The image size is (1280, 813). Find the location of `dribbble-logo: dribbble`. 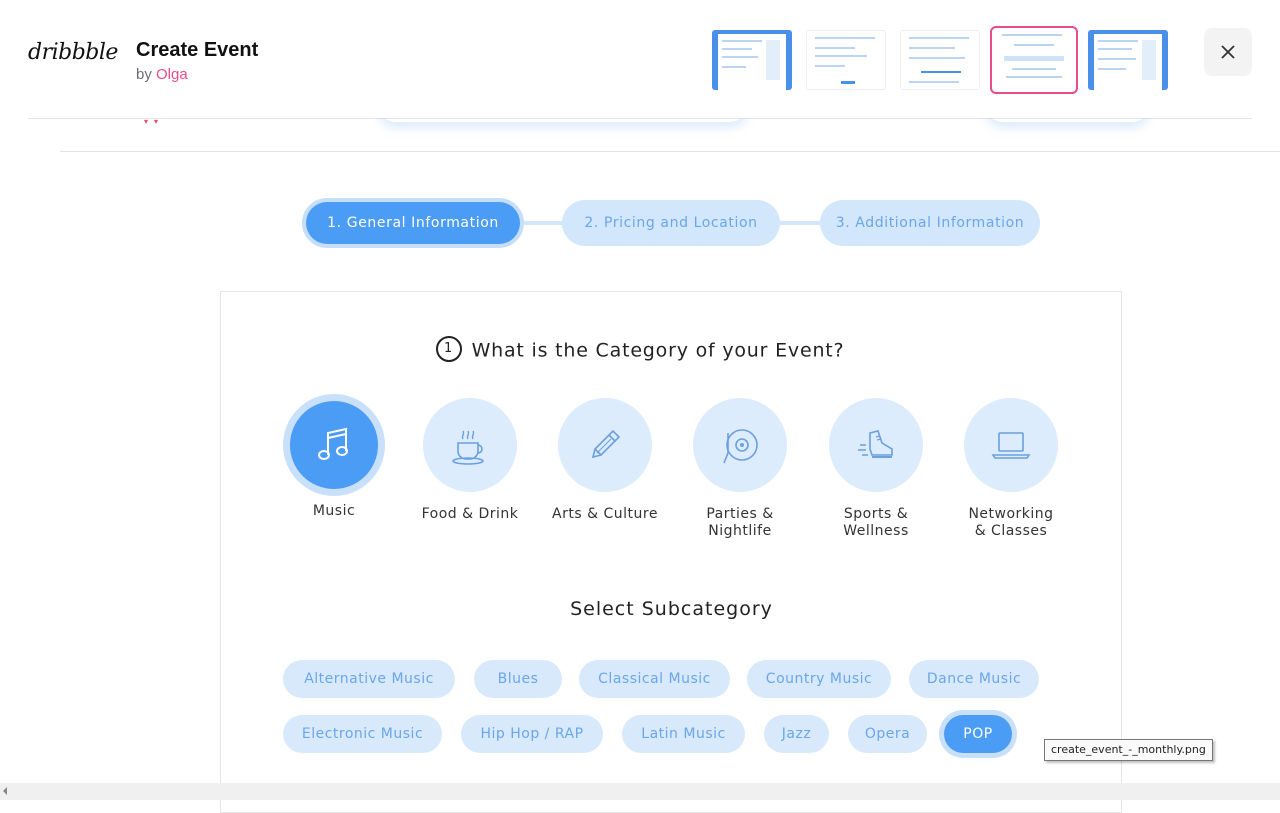

dribbble-logo: dribbble is located at coordinates (73, 52).